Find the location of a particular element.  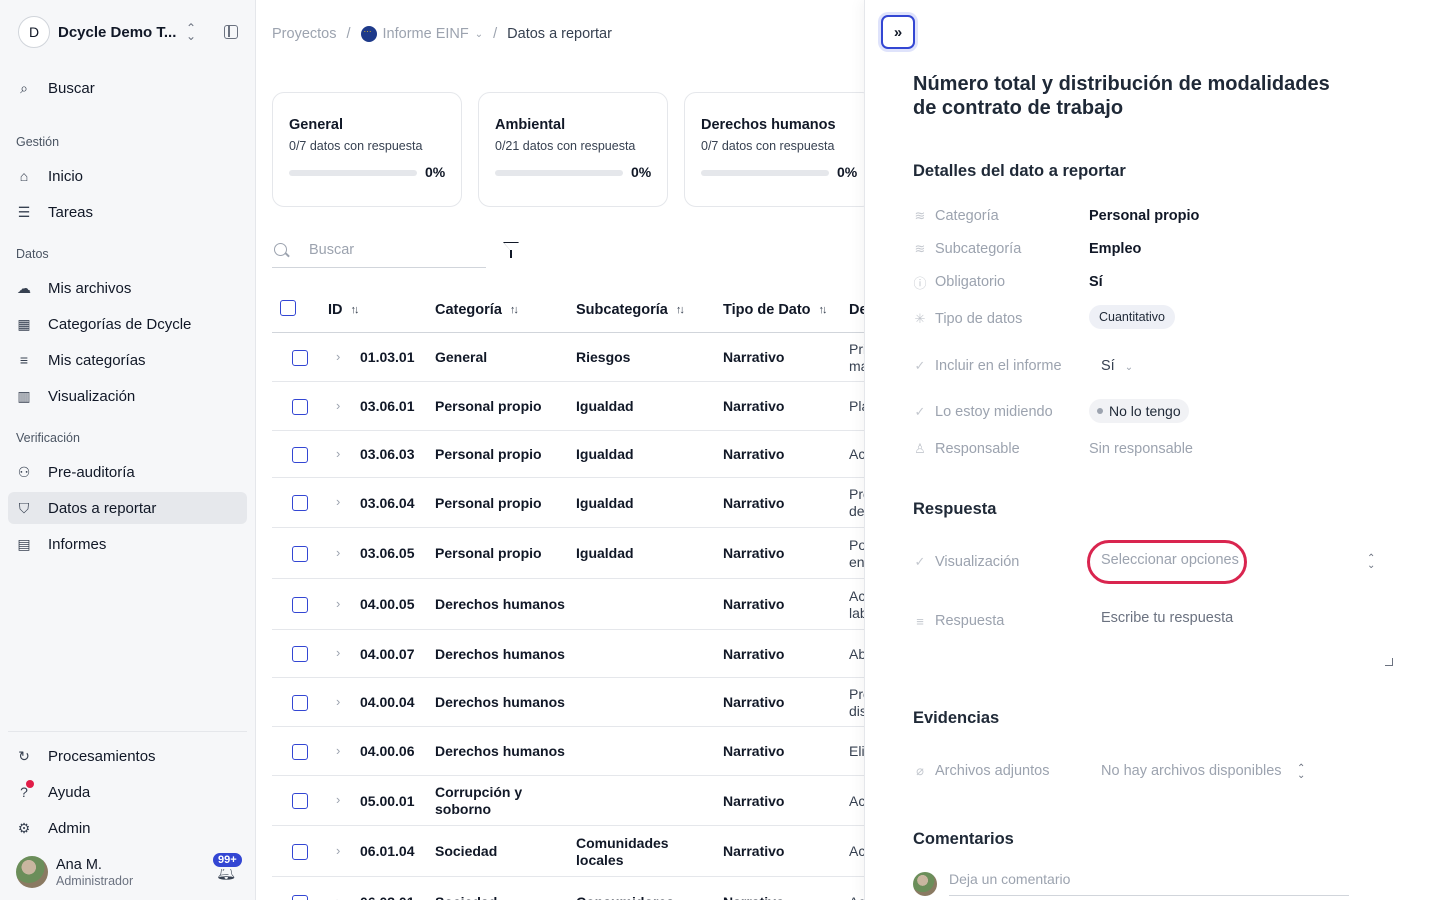

table-search is located at coordinates (379, 250).